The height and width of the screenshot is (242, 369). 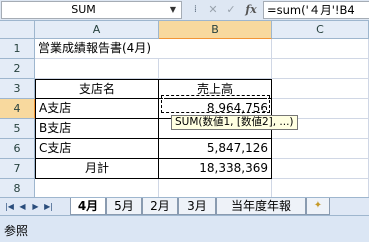 I want to click on cell-b3: 売上高, so click(x=215, y=89).